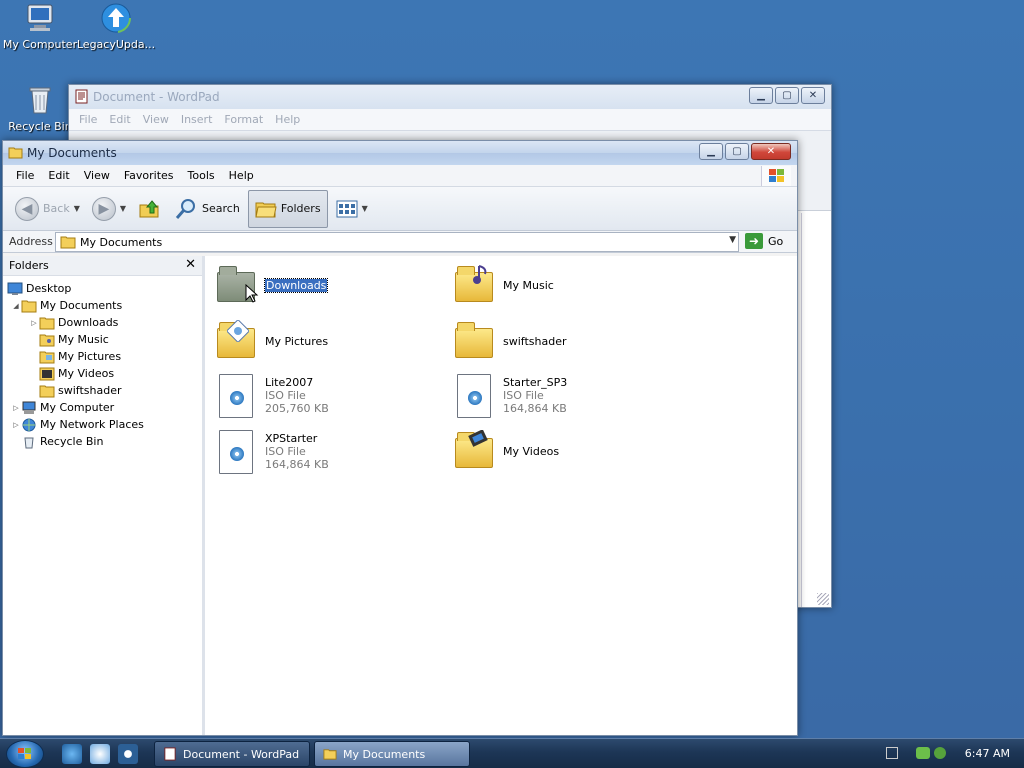 This screenshot has width=1024, height=768. Describe the element at coordinates (892, 753) in the screenshot. I see `keyboard-icon` at that location.